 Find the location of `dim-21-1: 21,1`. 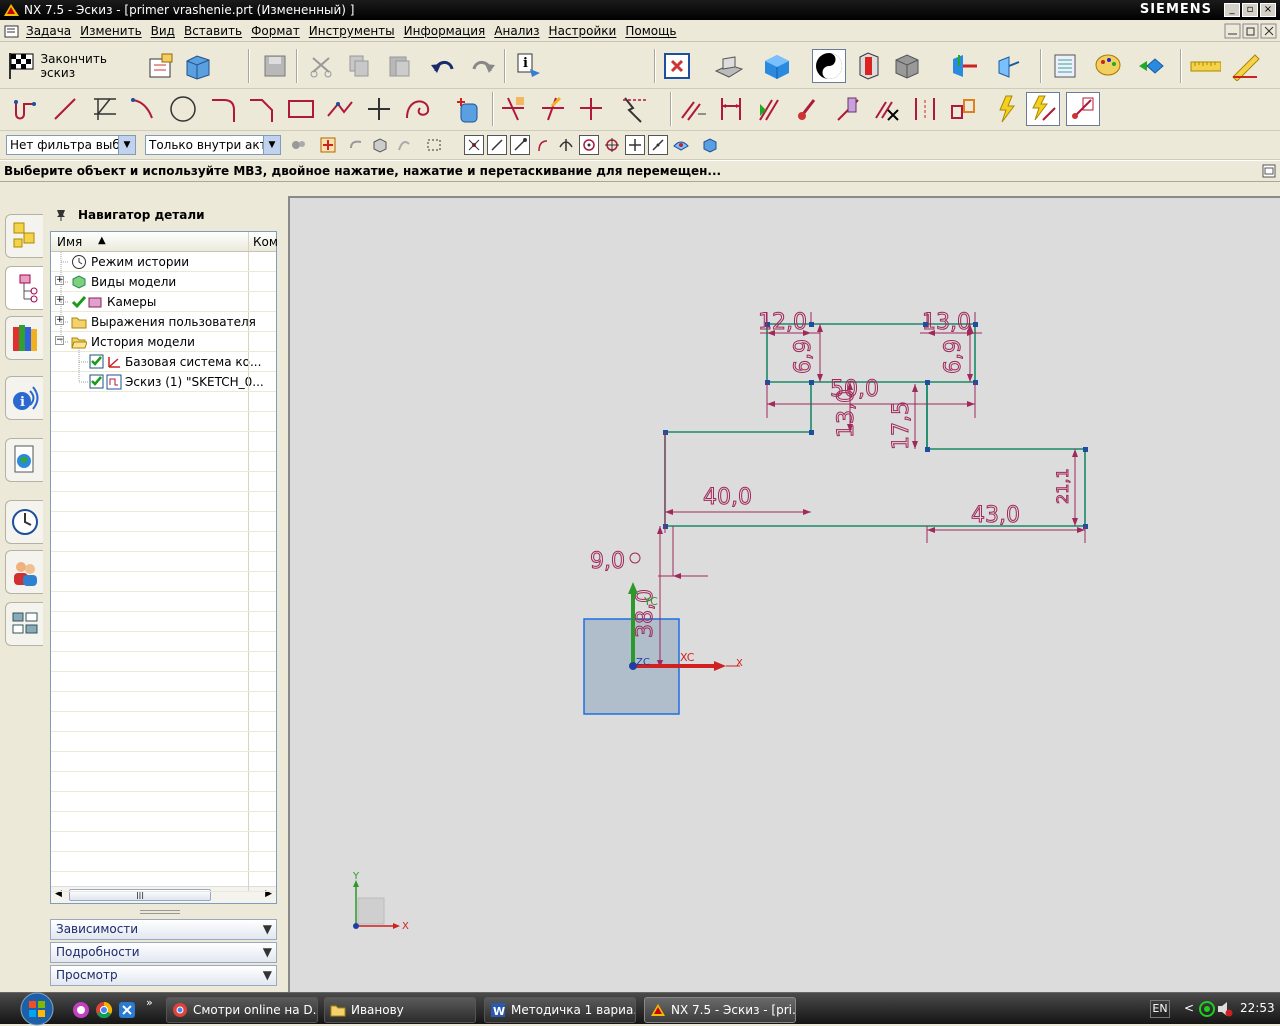

dim-21-1: 21,1 is located at coordinates (1063, 486).